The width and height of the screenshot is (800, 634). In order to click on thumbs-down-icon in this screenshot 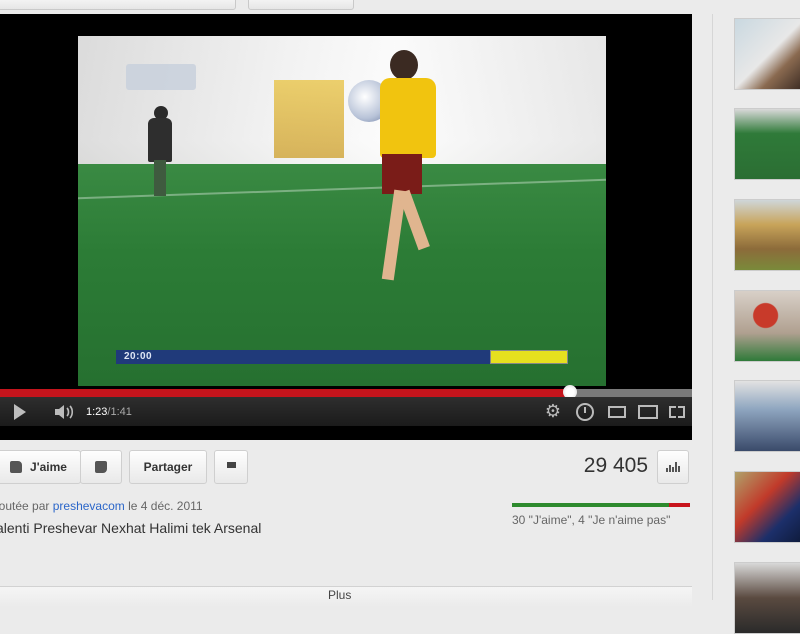, I will do `click(101, 467)`.